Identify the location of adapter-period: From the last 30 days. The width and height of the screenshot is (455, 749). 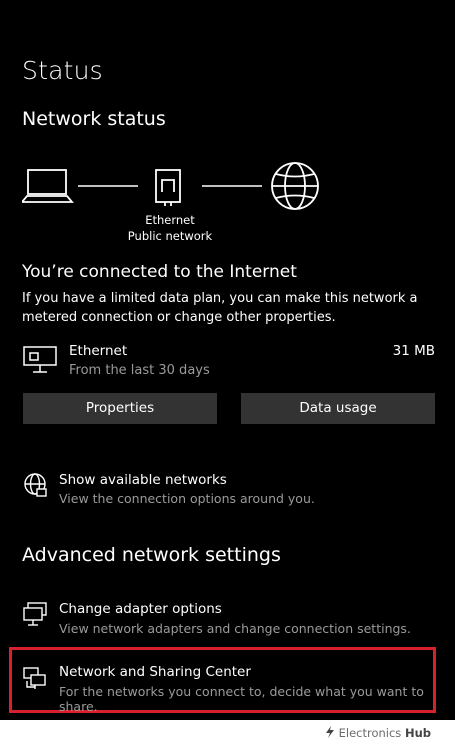
(139, 370).